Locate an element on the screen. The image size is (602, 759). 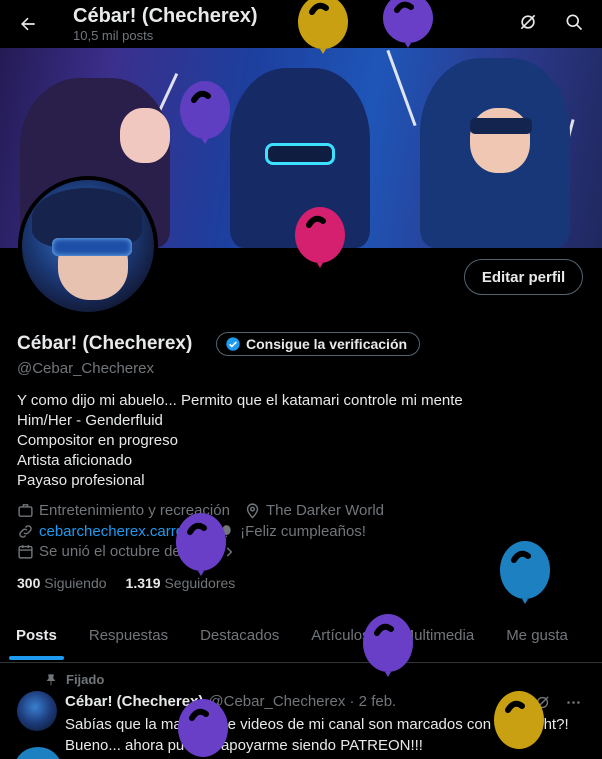
avatar-glasses is located at coordinates (92, 247).